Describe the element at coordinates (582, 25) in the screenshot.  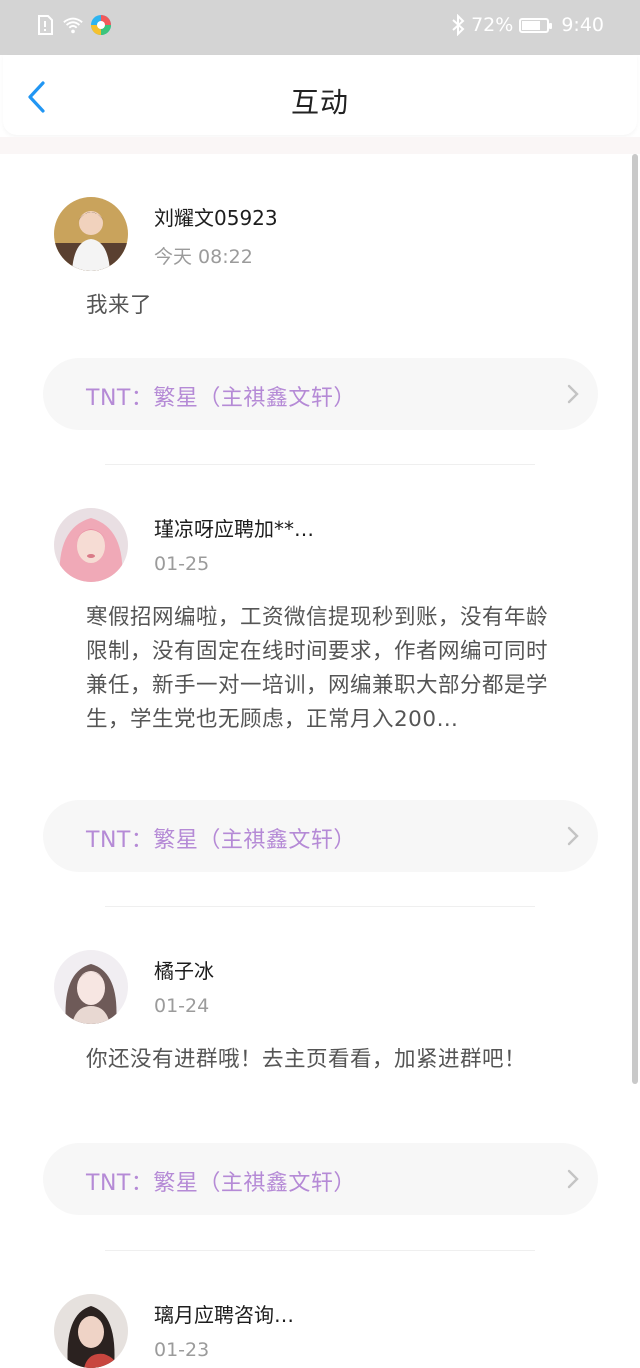
I see `clock: 9:40` at that location.